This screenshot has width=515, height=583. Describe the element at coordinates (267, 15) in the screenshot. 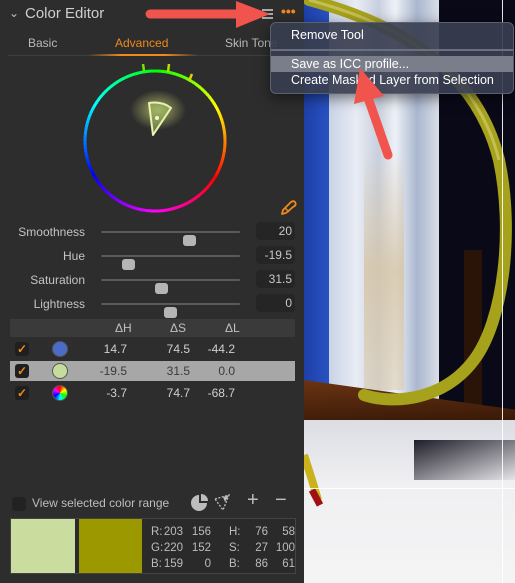

I see `list-icon` at that location.